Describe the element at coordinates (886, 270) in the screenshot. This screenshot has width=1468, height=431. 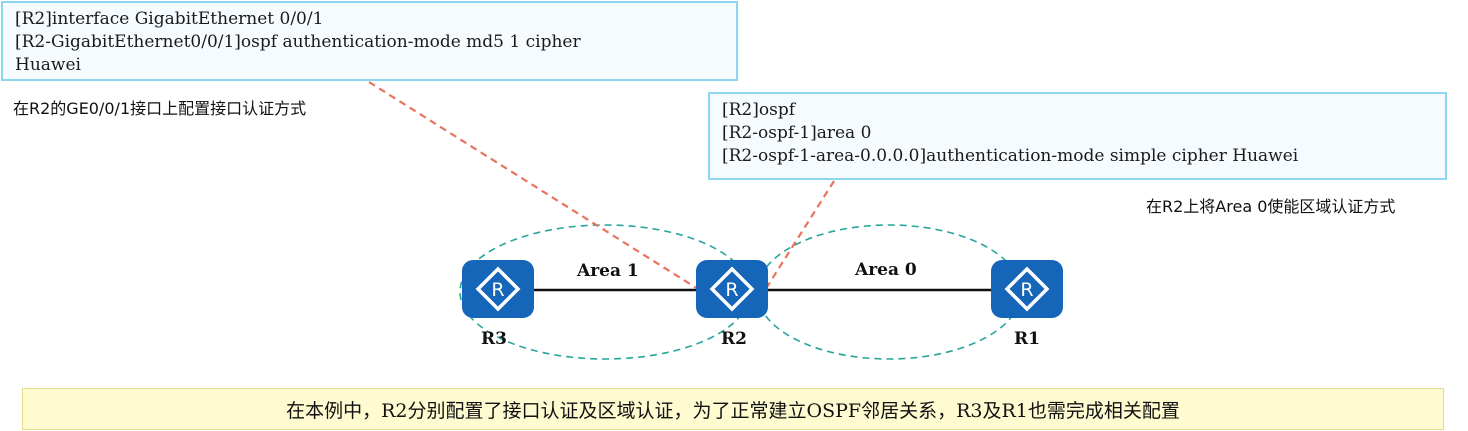
I see `area0-label: Area 0` at that location.